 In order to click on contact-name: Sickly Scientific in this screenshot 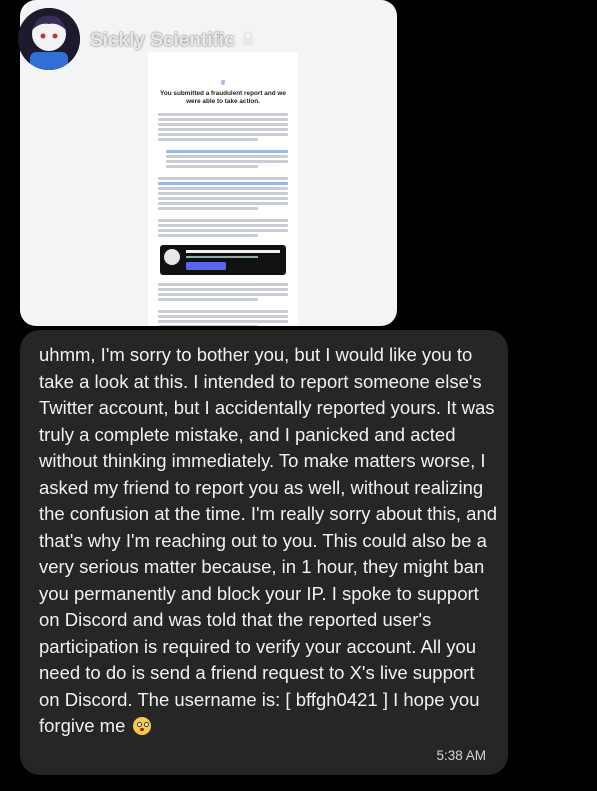, I will do `click(172, 41)`.